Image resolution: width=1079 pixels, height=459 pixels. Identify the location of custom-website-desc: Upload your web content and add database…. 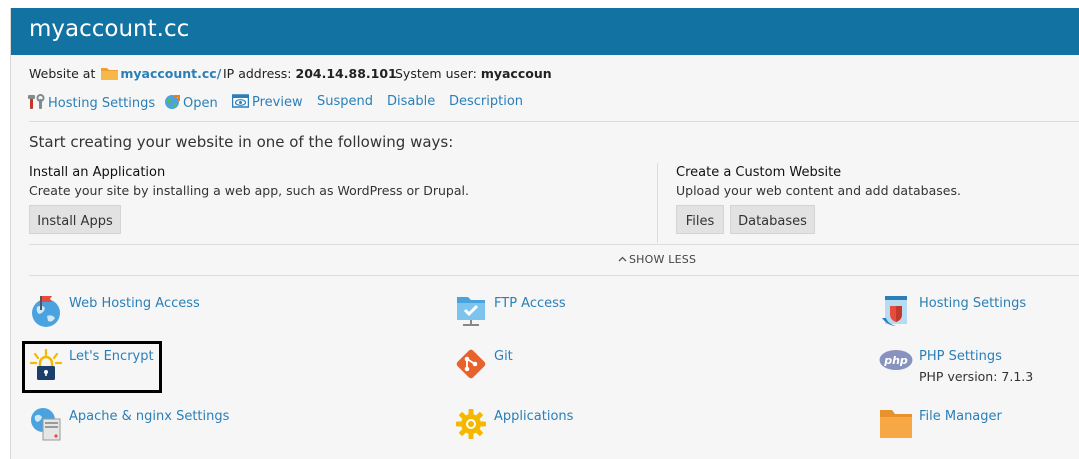
(818, 190).